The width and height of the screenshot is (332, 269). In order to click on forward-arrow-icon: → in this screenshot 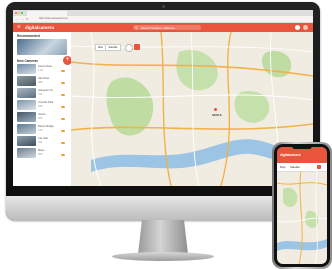, I will do `click(22, 19)`.